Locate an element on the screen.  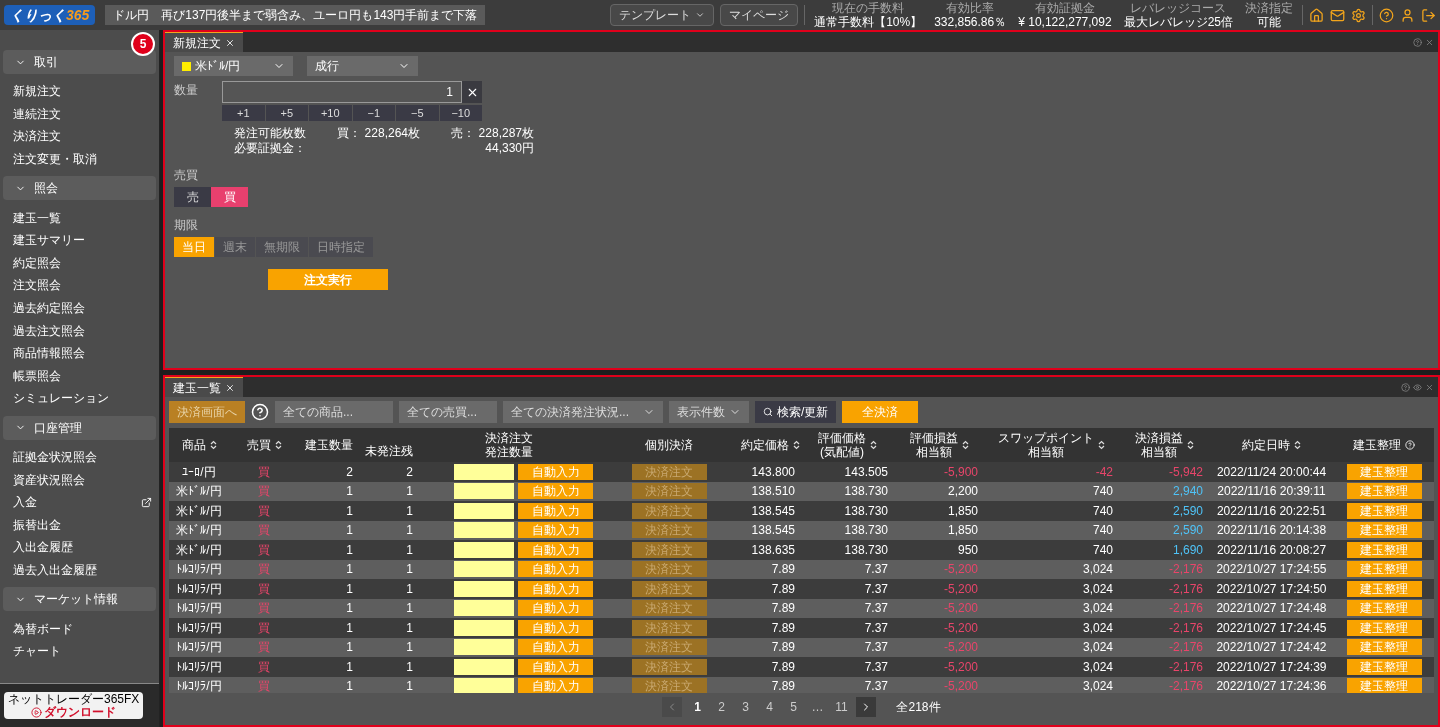
time-cell-text: 2022/11/16 20:22:51 is located at coordinates (1271, 511).